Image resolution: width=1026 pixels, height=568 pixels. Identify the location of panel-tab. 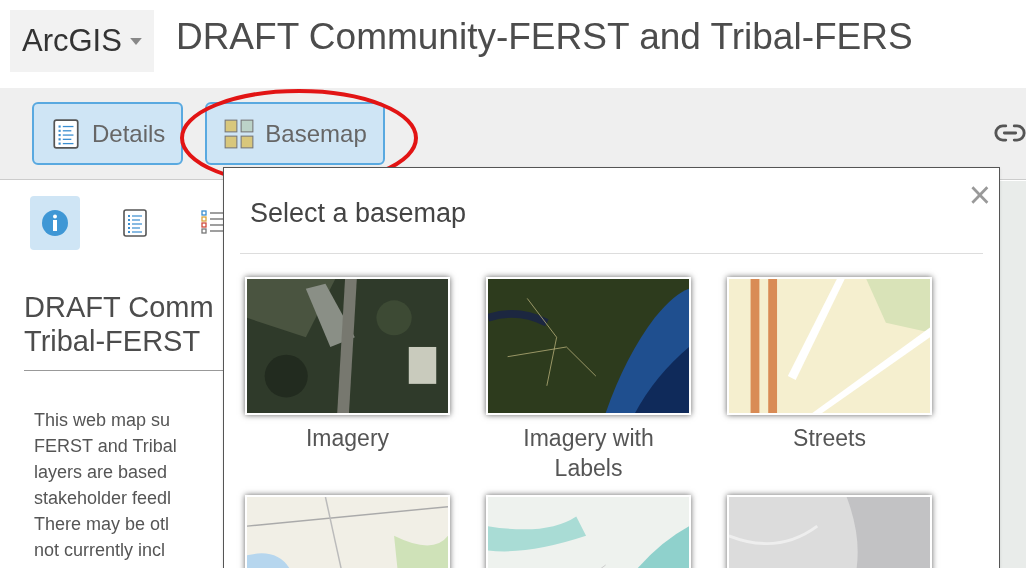
(55, 223).